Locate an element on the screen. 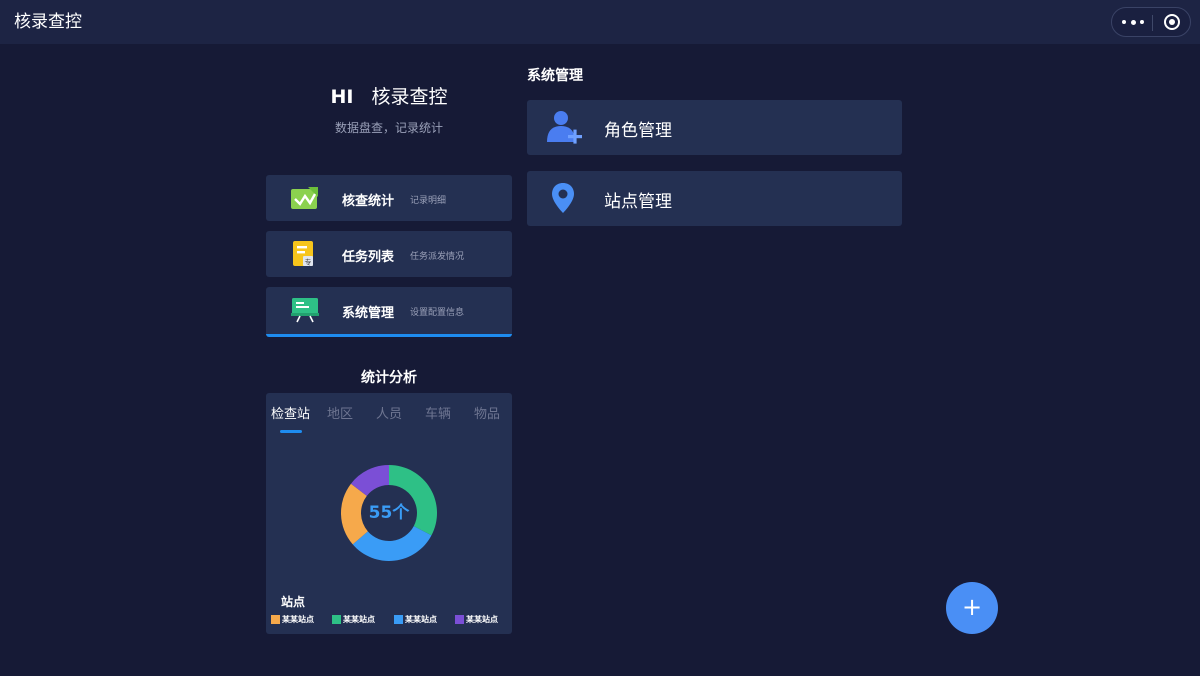 This screenshot has height=676, width=1200. menu-item-system-manage: 系统管理 设置配置信息 is located at coordinates (389, 312).